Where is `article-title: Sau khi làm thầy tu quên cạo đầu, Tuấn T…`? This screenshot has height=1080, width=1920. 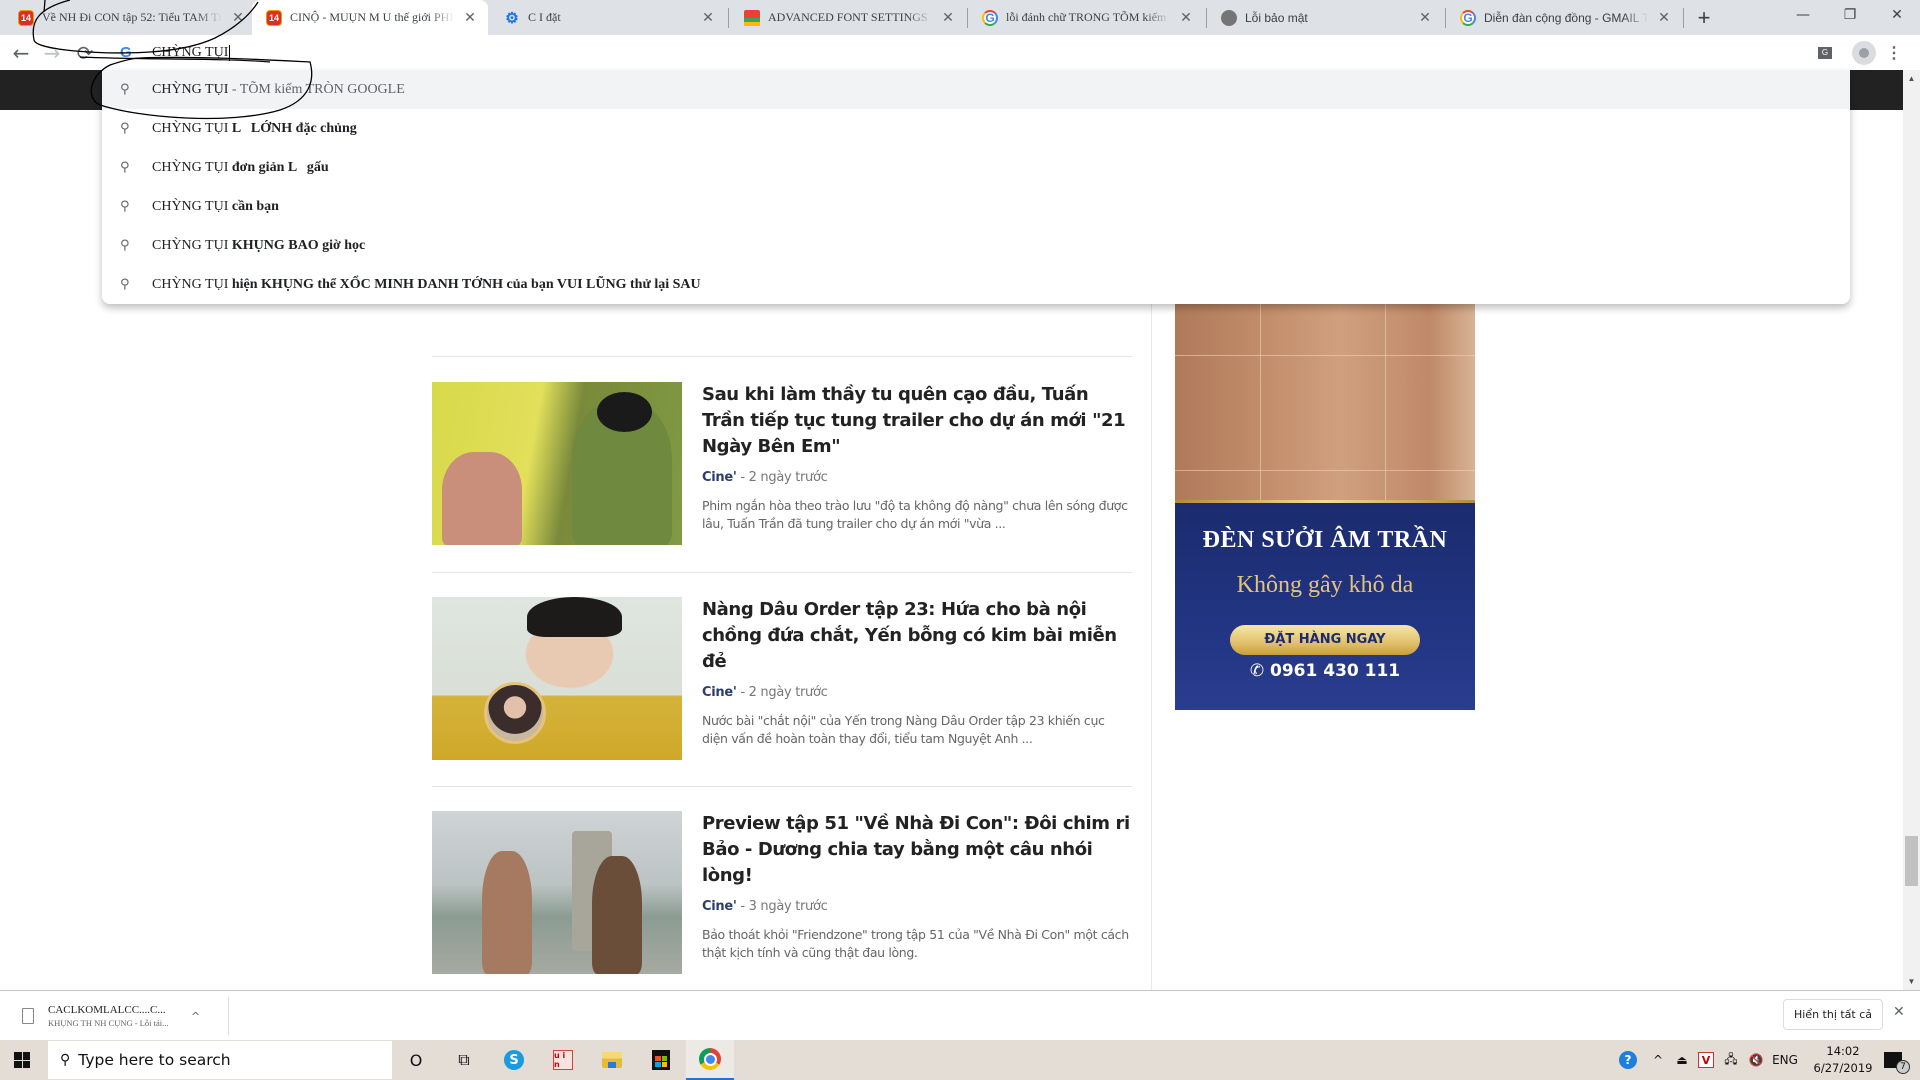
article-title: Sau khi làm thầy tu quên cạo đầu, Tuấn T… is located at coordinates (917, 421).